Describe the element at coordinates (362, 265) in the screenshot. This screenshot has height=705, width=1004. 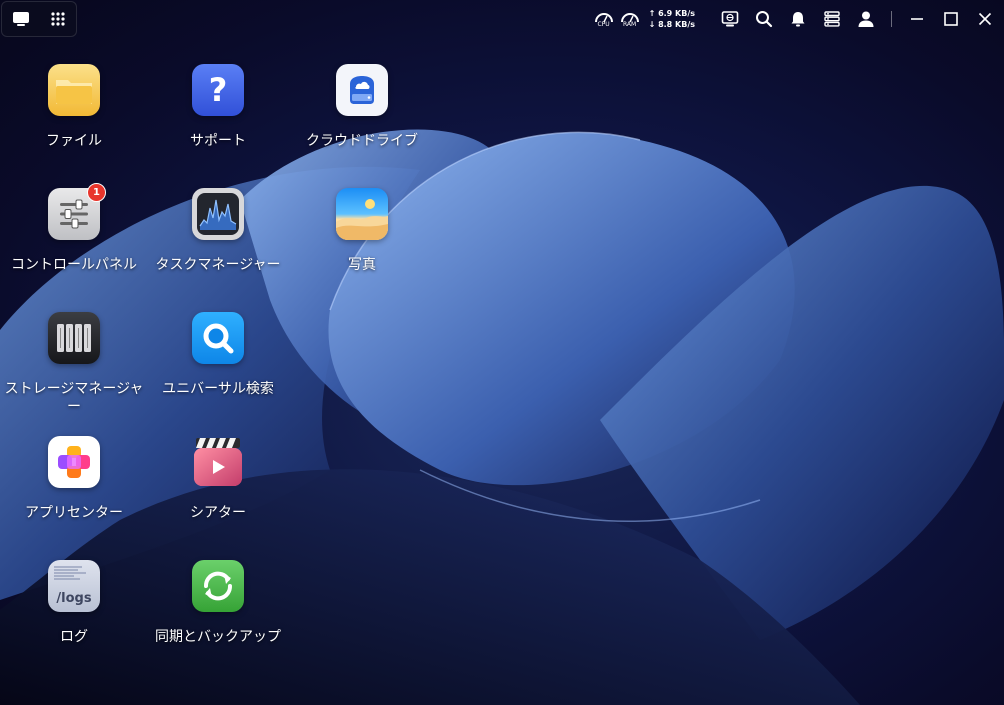
I see `app-label: 写真` at that location.